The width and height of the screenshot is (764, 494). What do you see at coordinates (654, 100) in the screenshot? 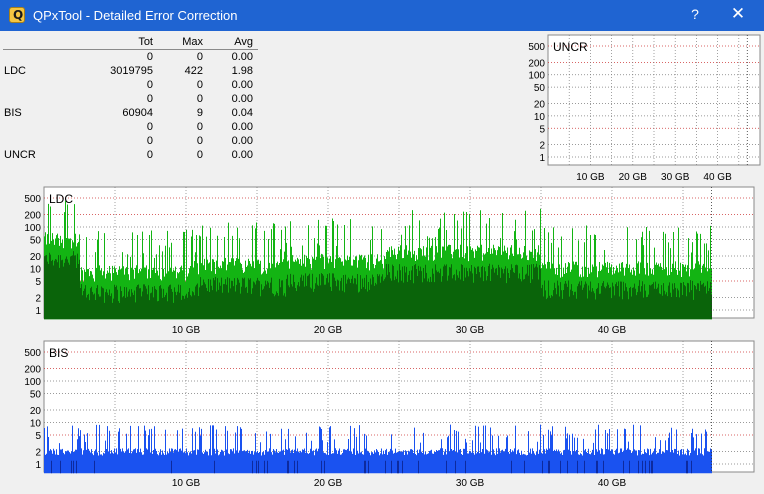
I see `uncr-plot-area` at bounding box center [654, 100].